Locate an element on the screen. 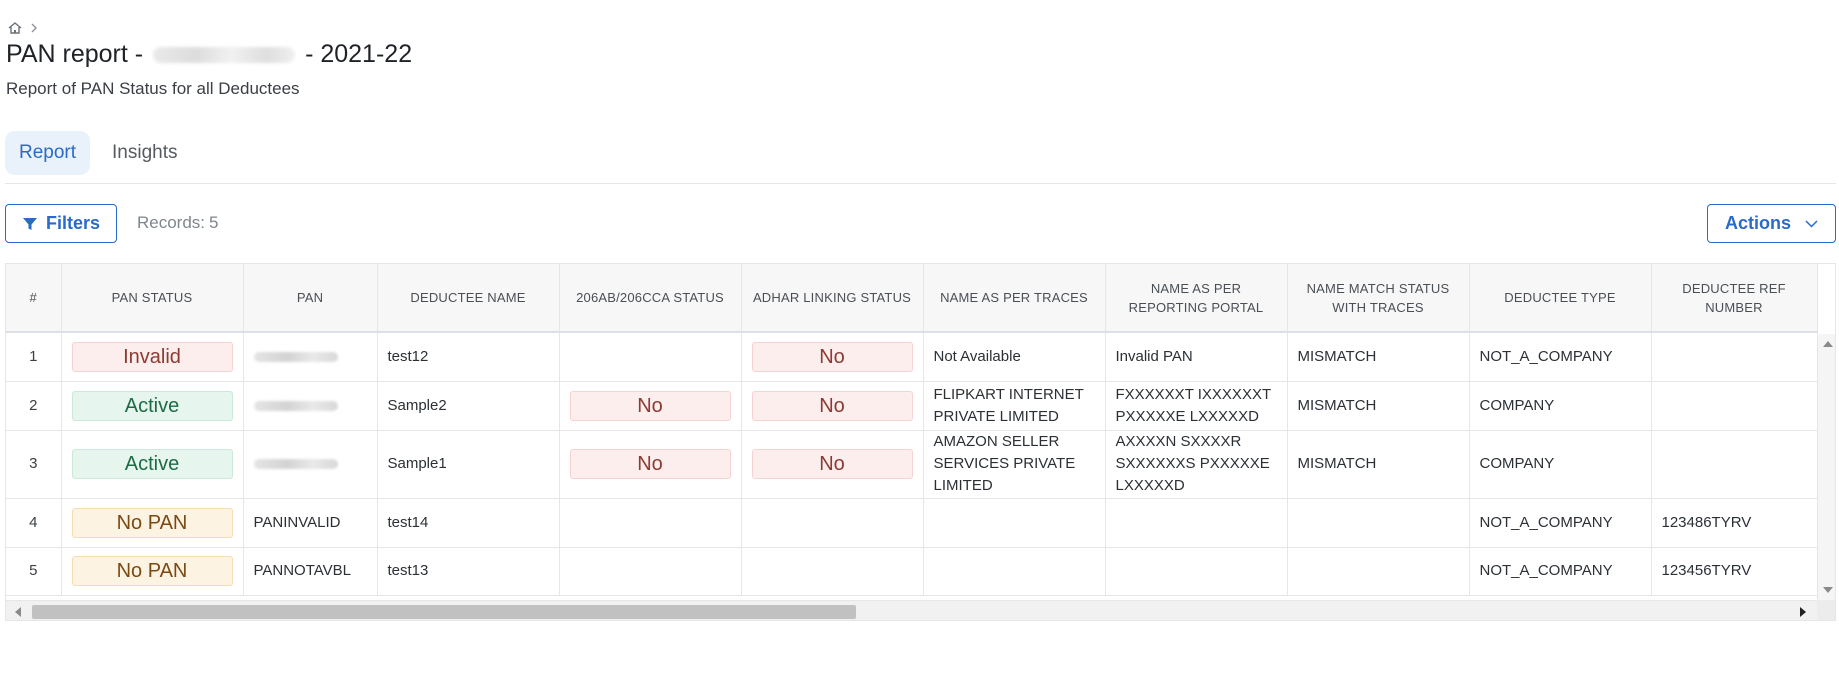 This screenshot has height=691, width=1839. cell-pan-status: Invalid is located at coordinates (152, 357).